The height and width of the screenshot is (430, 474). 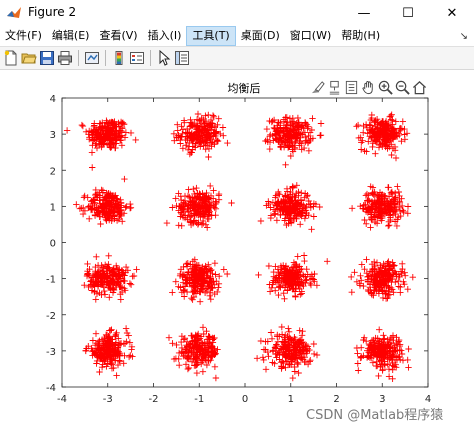 I want to click on y-tick-label: 3, so click(x=53, y=135).